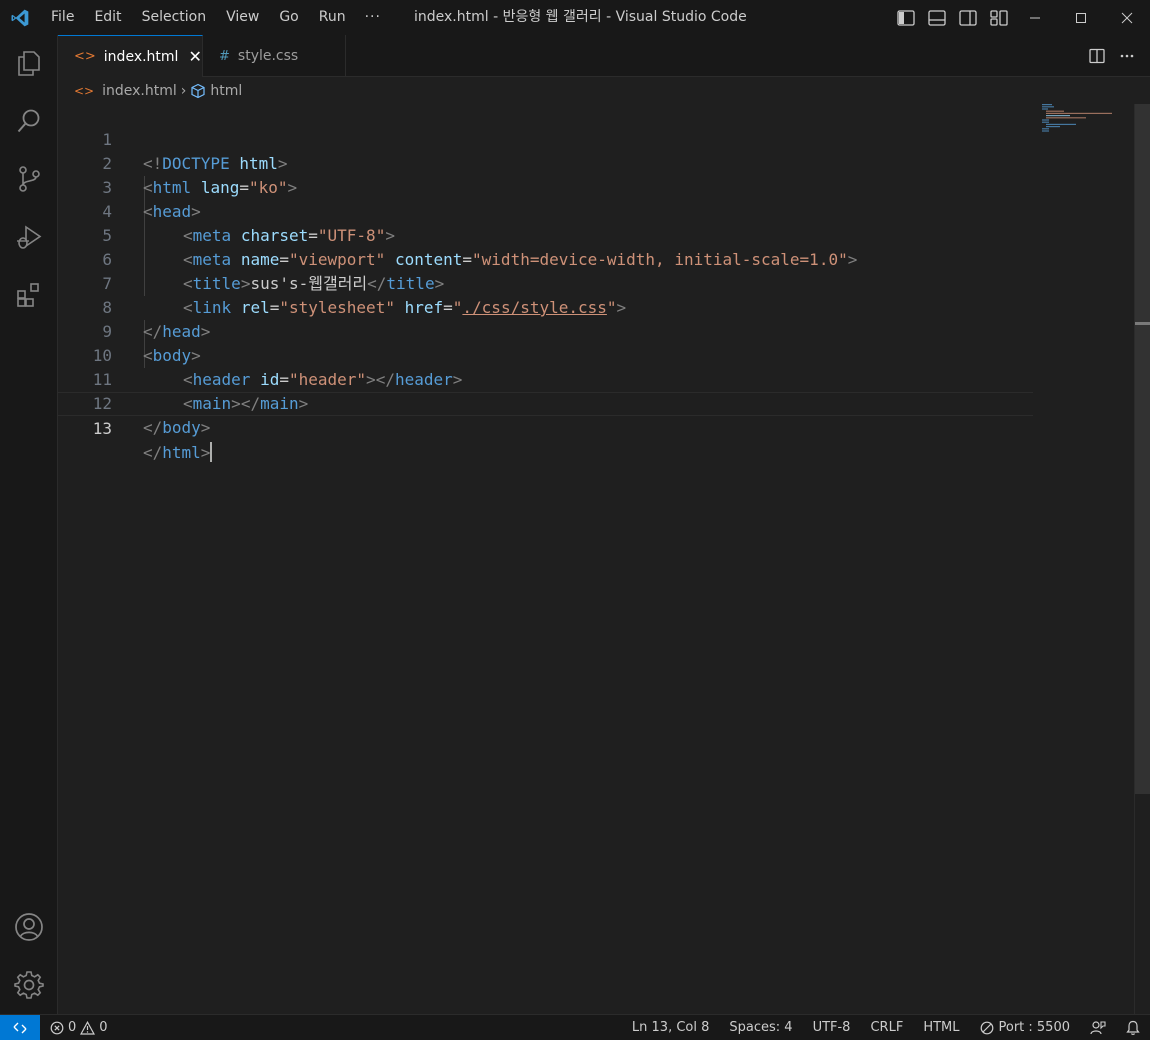  What do you see at coordinates (29, 295) in the screenshot?
I see `extensions-icon` at bounding box center [29, 295].